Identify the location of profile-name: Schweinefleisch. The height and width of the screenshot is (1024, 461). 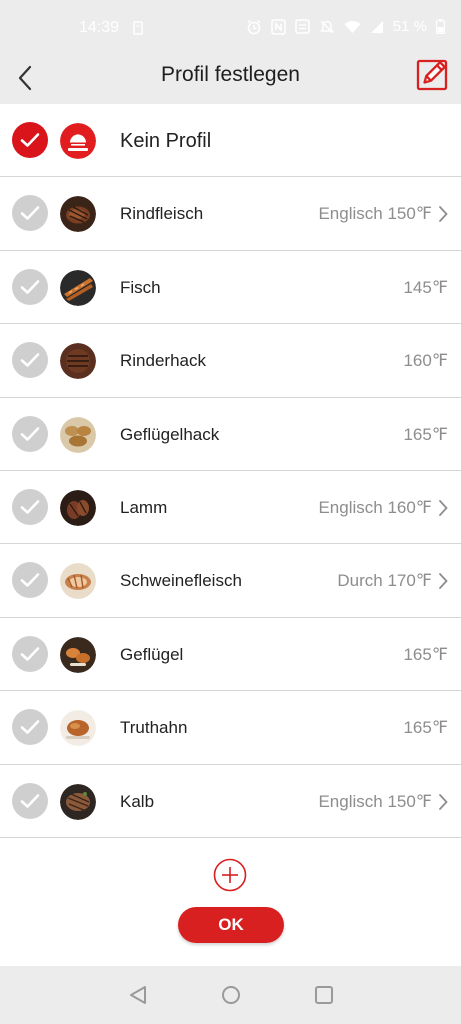
(181, 581).